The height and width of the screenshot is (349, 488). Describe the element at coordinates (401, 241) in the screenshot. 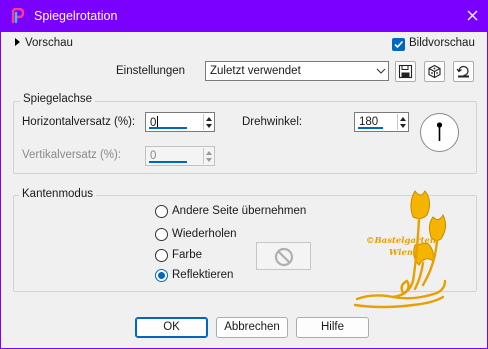

I see `watermark-line-1: ©Bastelgarten` at that location.